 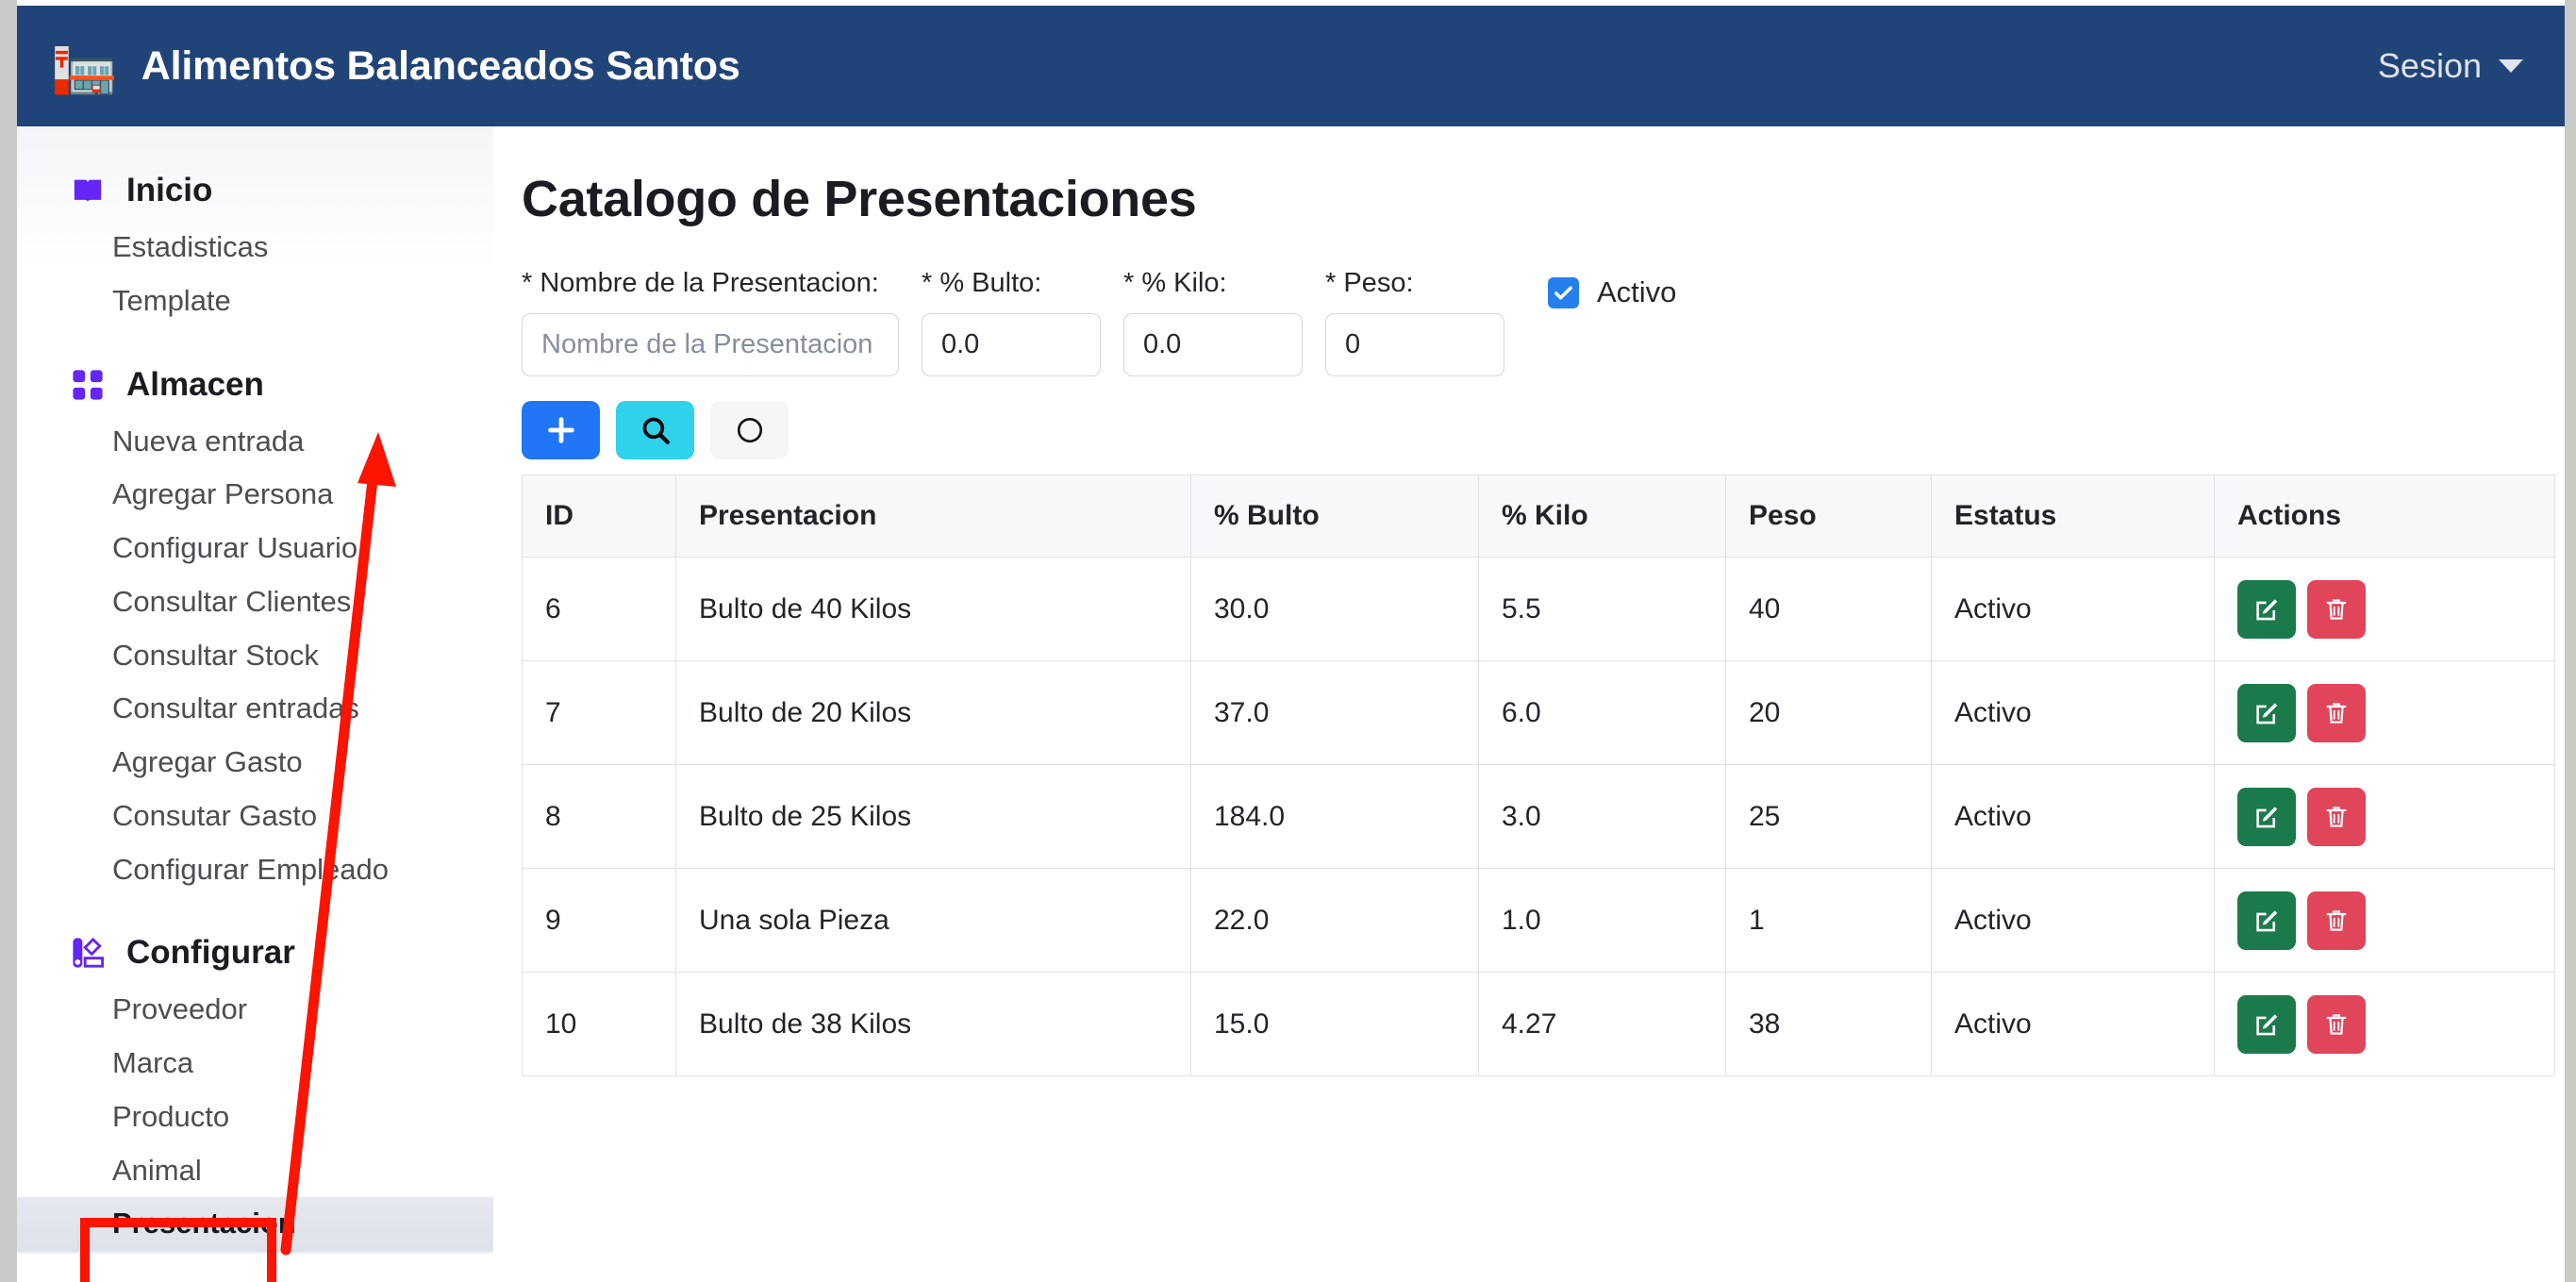 I want to click on table-row: 7 Bulto de 20 Kilos 37.0 6.0 20 Activo, so click(x=1539, y=712).